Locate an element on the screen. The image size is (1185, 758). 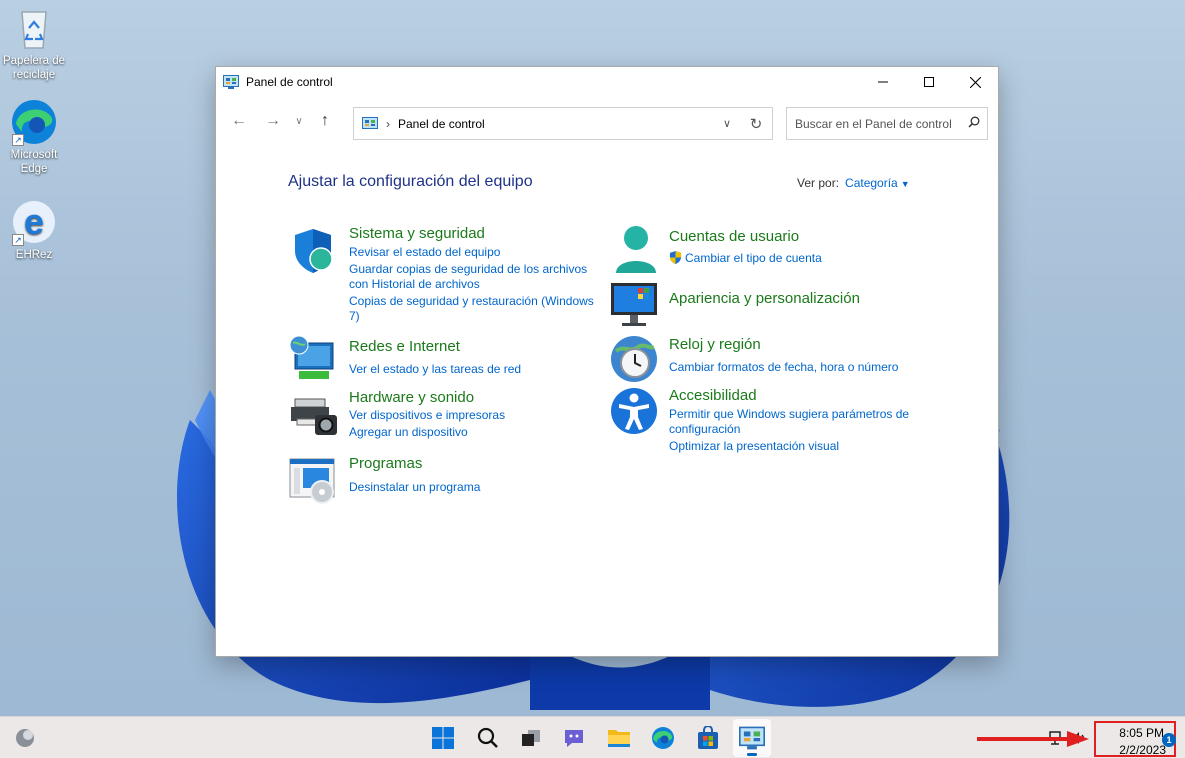
maximize-button is located at coordinates (929, 82).